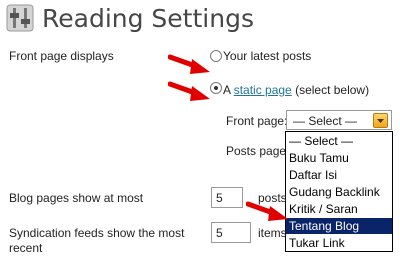 The height and width of the screenshot is (256, 400). Describe the element at coordinates (26, 248) in the screenshot. I see `syndication-label-line2: recent` at that location.